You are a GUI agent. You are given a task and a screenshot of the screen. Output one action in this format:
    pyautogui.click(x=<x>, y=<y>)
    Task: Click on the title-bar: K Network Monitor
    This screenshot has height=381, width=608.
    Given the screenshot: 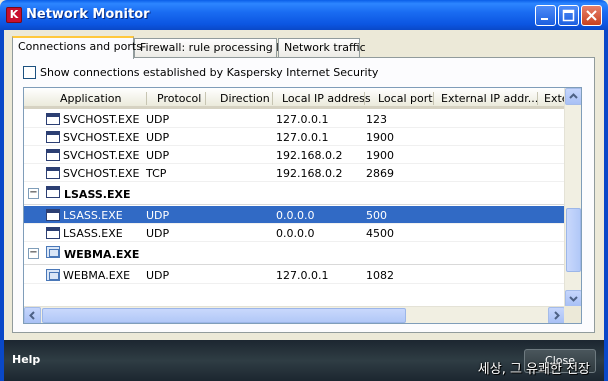 What is the action you would take?
    pyautogui.click(x=304, y=15)
    